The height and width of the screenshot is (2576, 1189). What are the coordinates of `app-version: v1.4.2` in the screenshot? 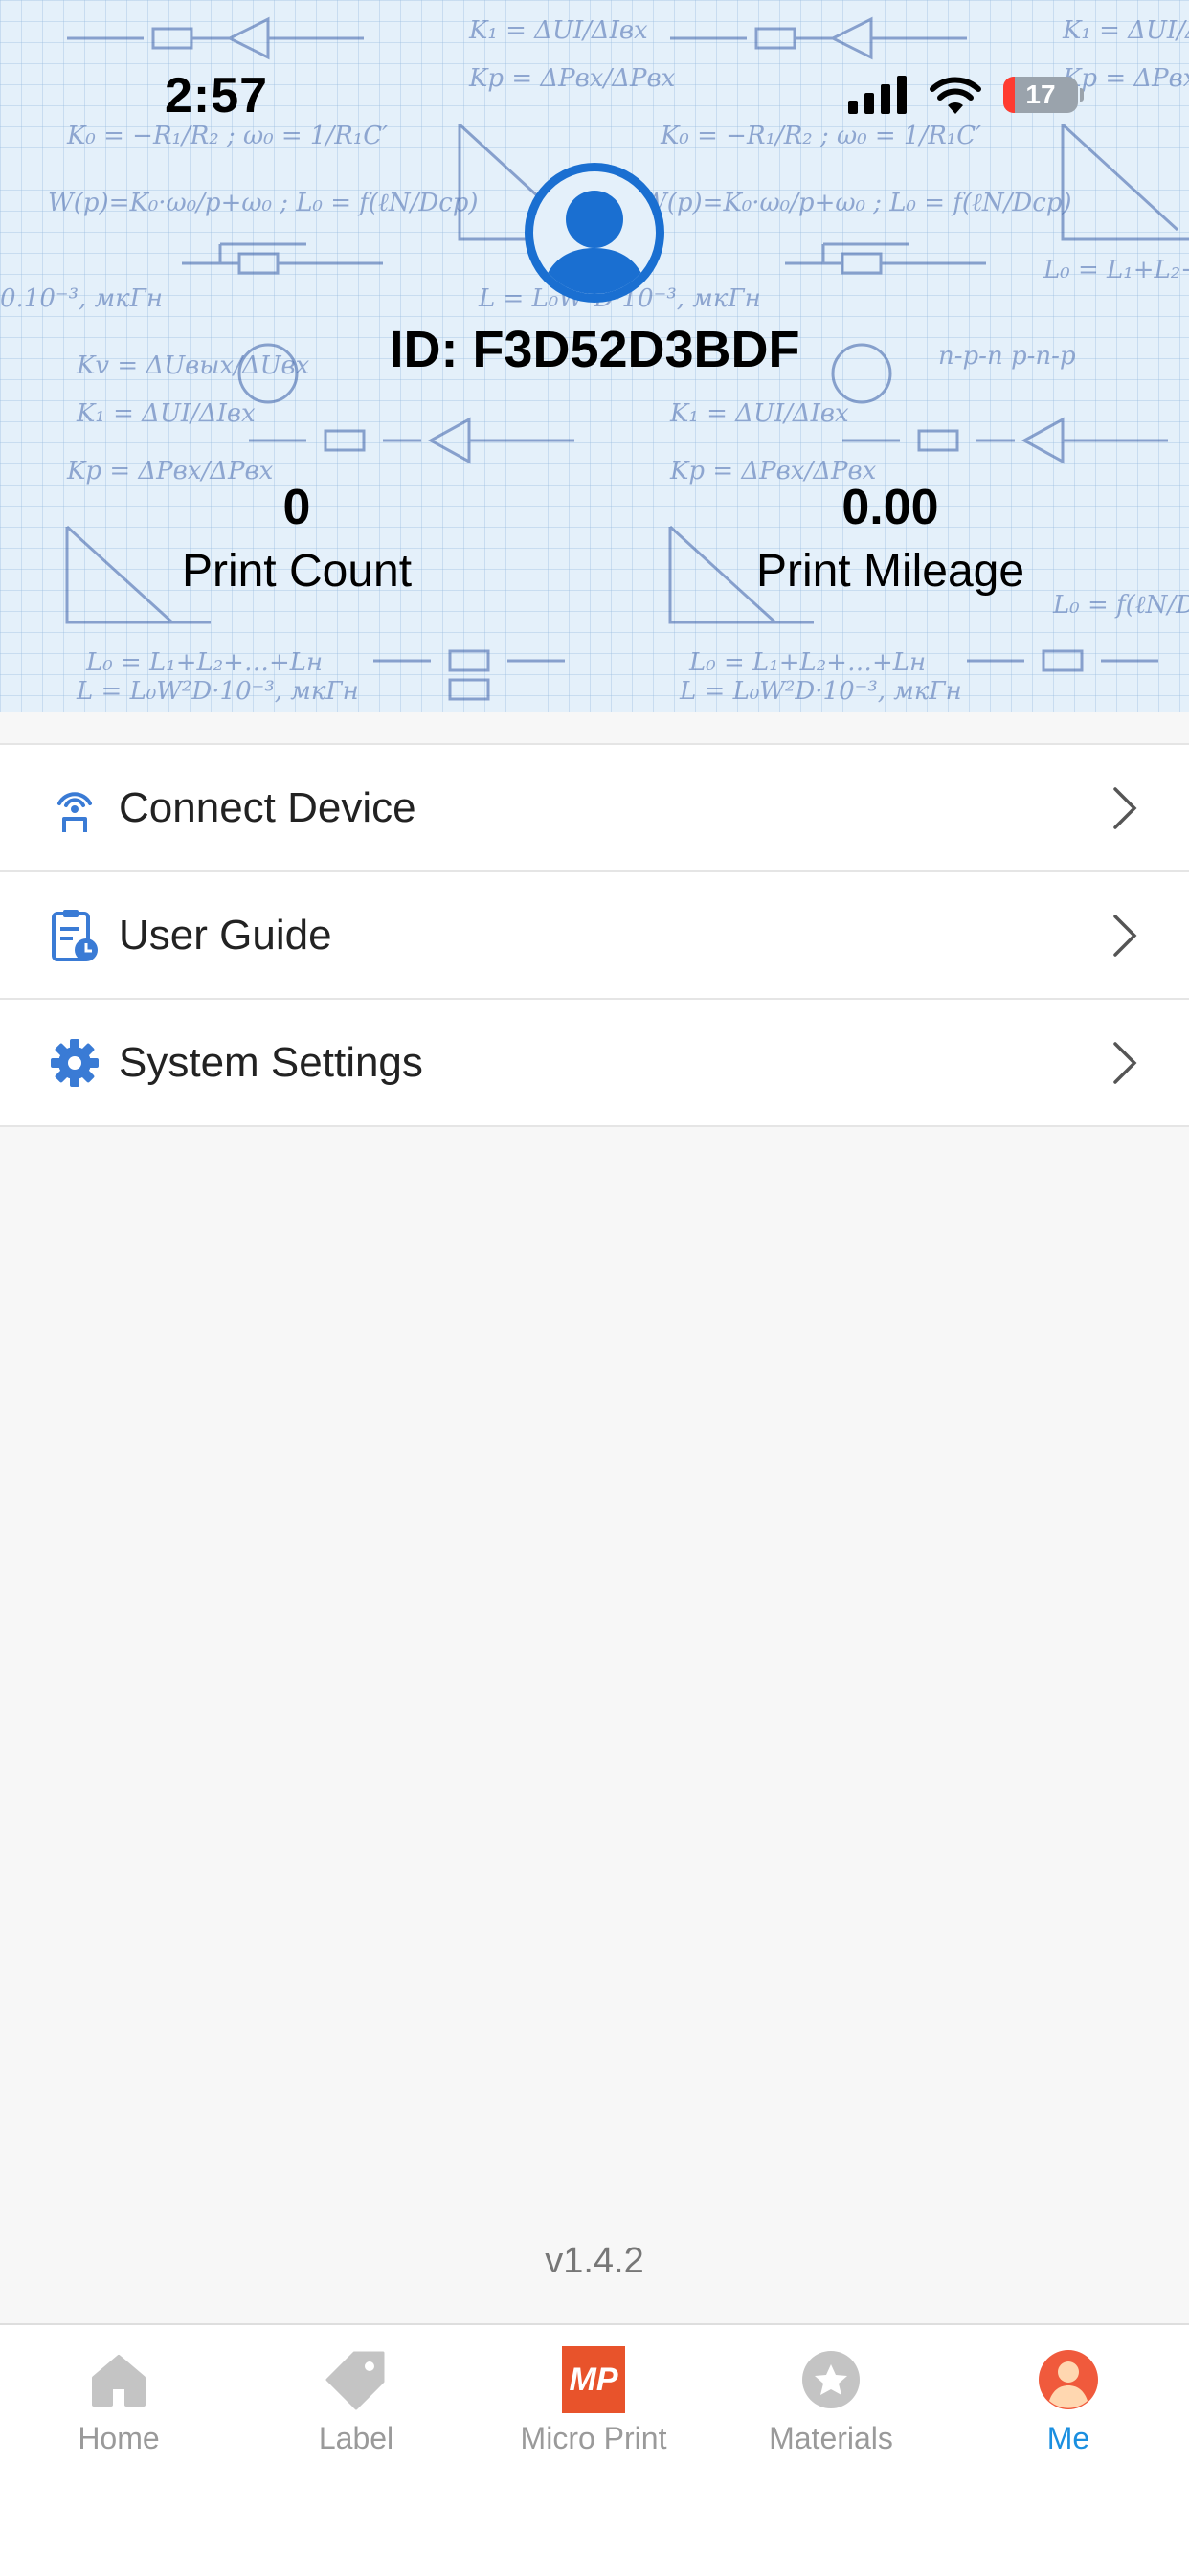 It's located at (594, 2261).